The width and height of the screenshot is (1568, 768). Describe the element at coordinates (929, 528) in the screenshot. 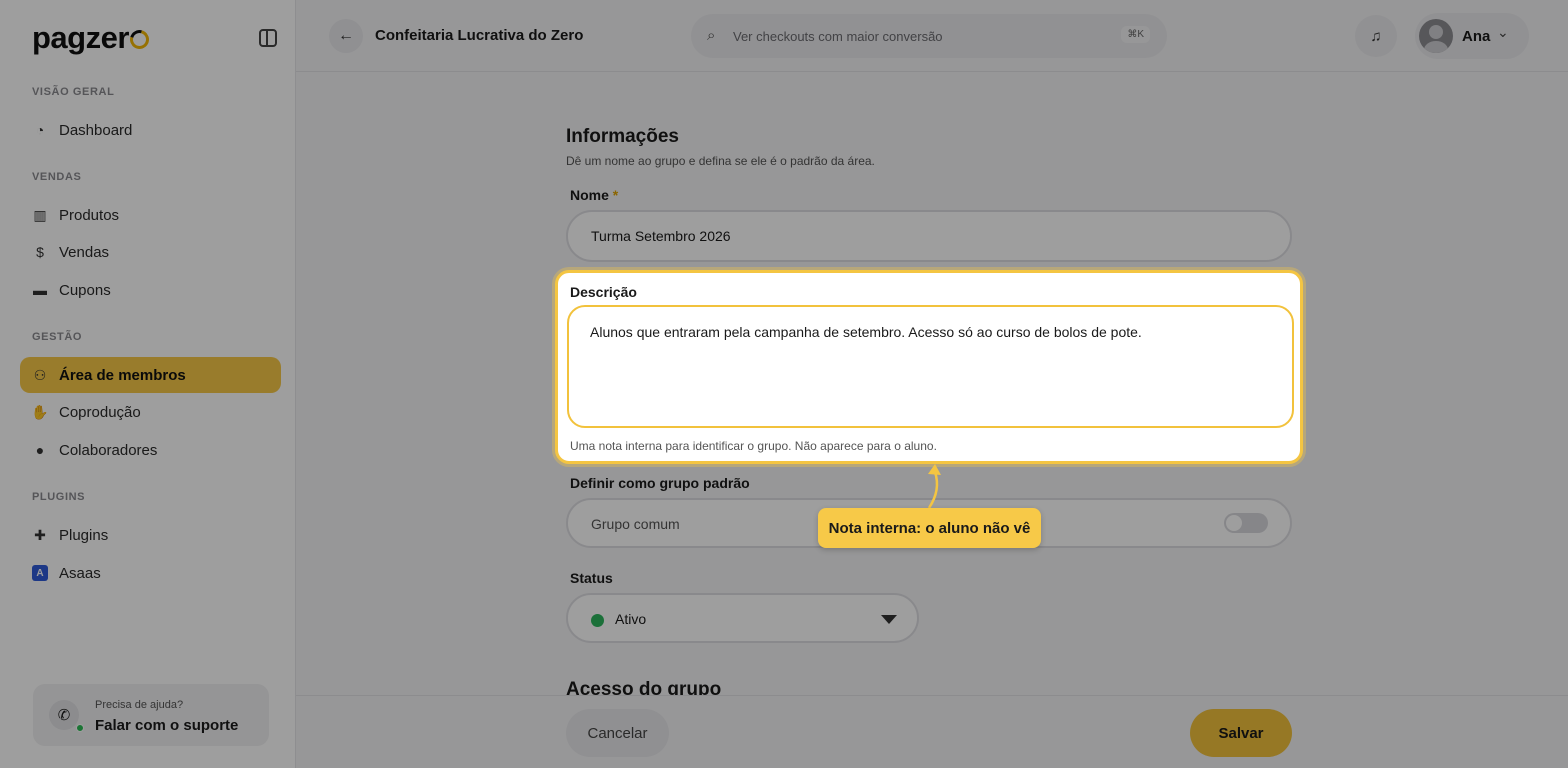

I see `tour-tooltip: Nota interna: o aluno não vê` at that location.